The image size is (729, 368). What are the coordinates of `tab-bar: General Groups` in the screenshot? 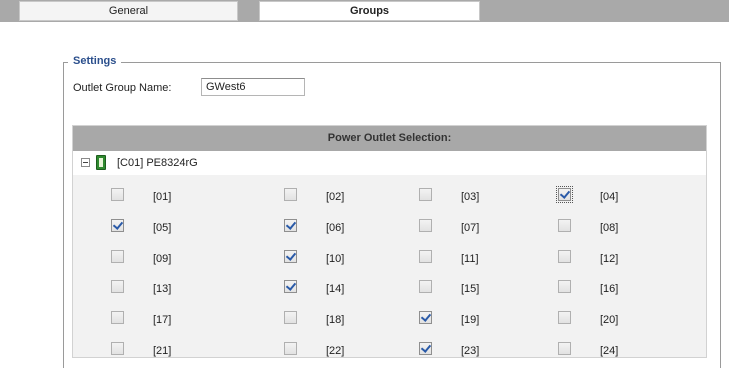 It's located at (364, 11).